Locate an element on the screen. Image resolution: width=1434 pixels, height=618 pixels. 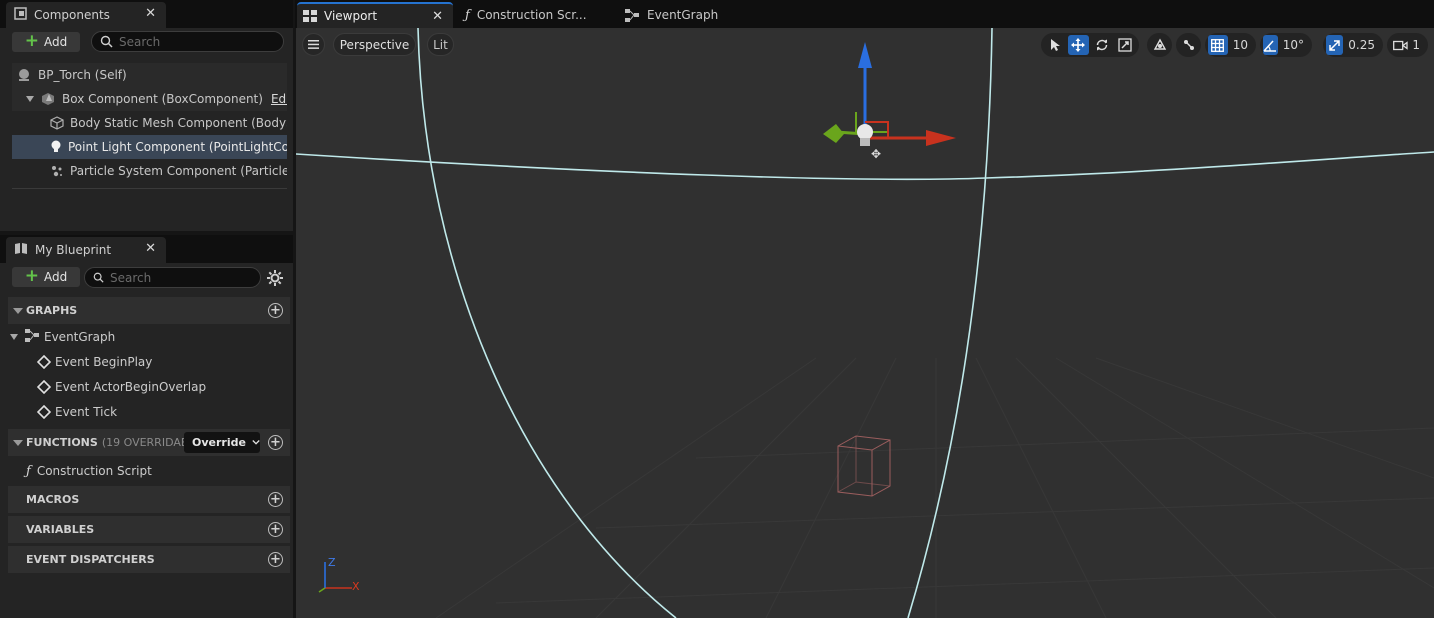
functions-category: FUNCTIONS (19 OVERRIDABLE) Override + is located at coordinates (149, 442).